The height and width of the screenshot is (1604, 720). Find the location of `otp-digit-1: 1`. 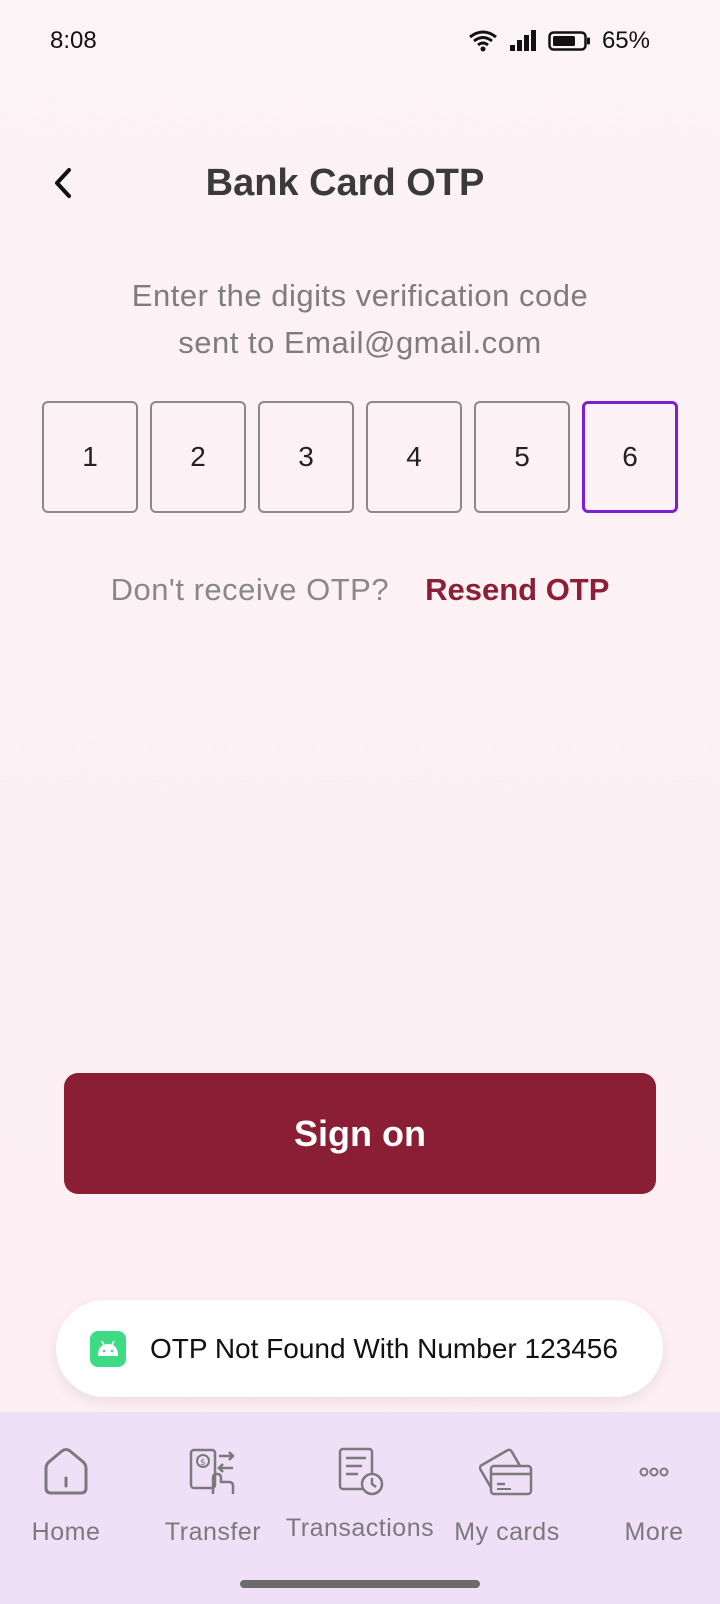

otp-digit-1: 1 is located at coordinates (90, 457).